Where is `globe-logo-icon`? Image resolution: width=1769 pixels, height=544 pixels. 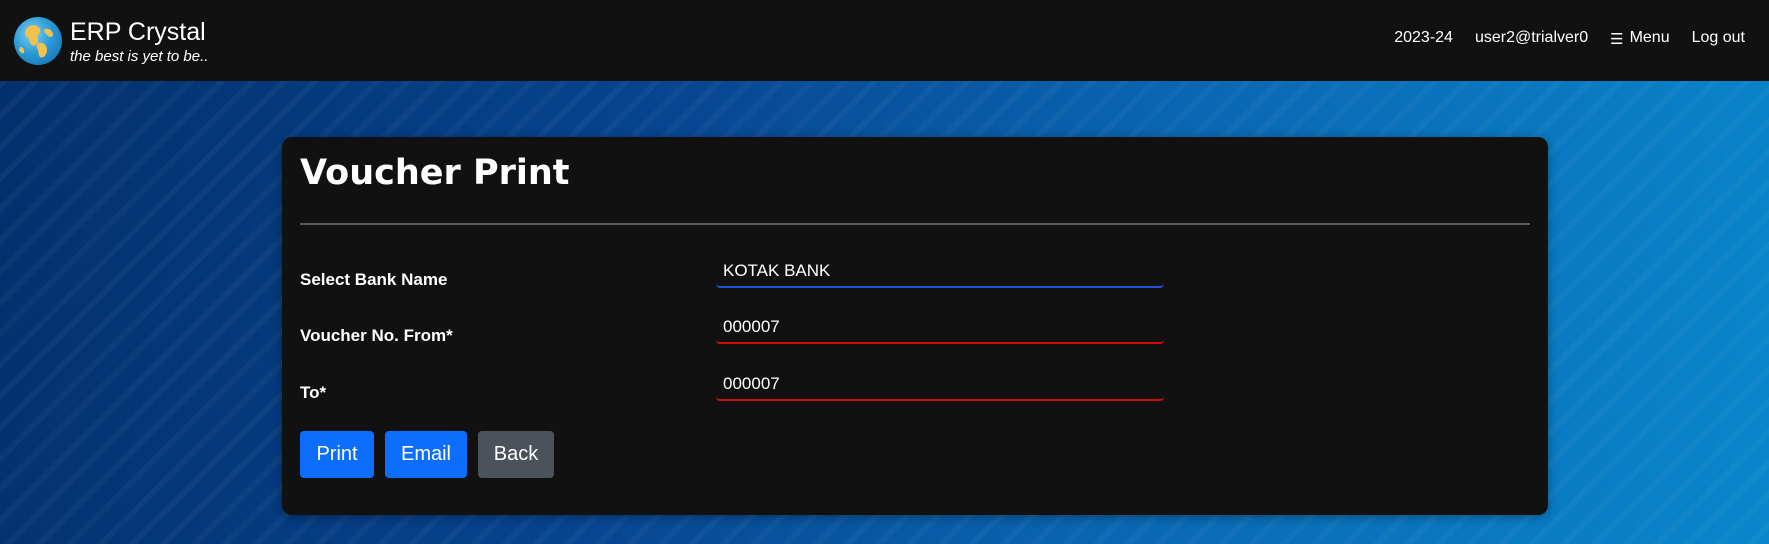
globe-logo-icon is located at coordinates (38, 41).